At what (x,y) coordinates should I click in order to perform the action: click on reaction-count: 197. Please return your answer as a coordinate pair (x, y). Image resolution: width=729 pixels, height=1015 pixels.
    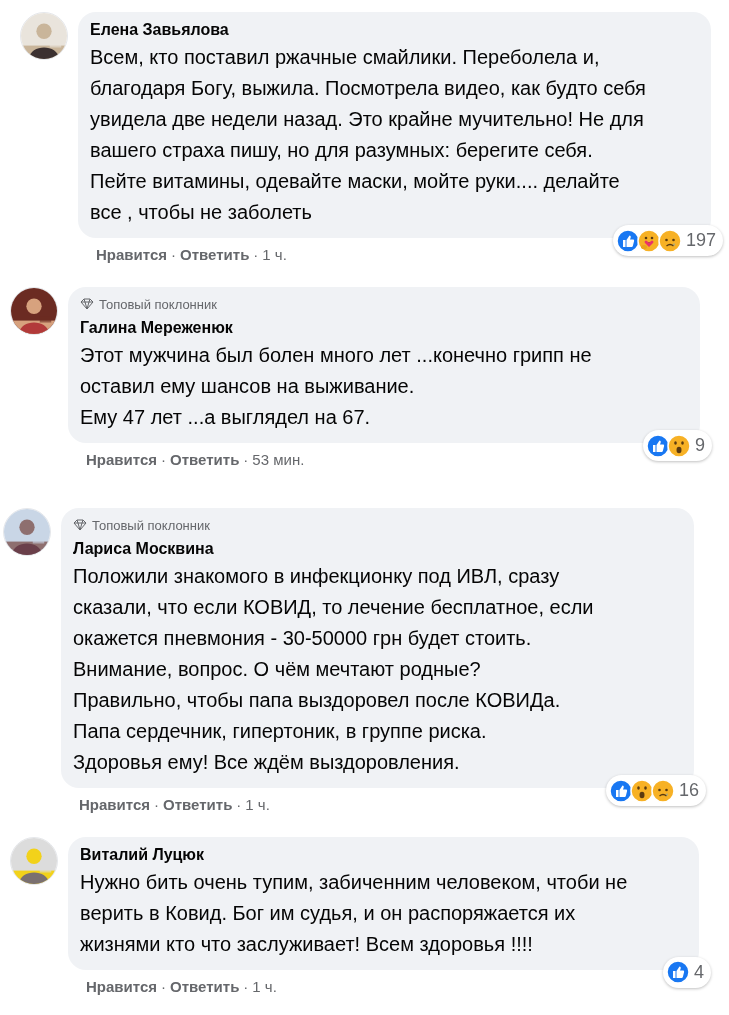
    Looking at the image, I should click on (700, 240).